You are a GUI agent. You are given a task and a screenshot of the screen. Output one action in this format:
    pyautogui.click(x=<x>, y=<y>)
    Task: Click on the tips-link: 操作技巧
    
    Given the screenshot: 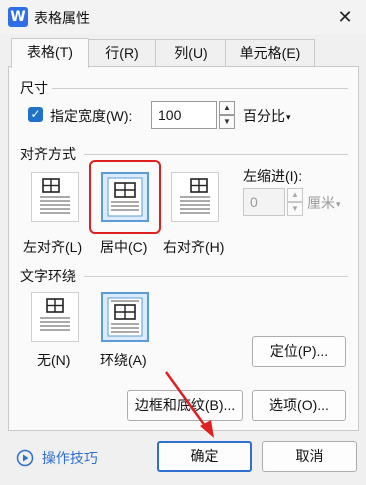 What is the action you would take?
    pyautogui.click(x=57, y=458)
    